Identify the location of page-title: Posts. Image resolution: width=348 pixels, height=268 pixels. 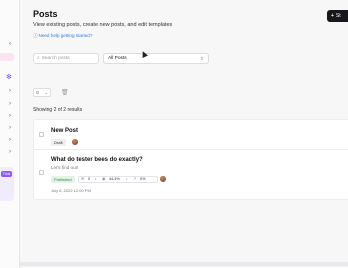
(45, 14).